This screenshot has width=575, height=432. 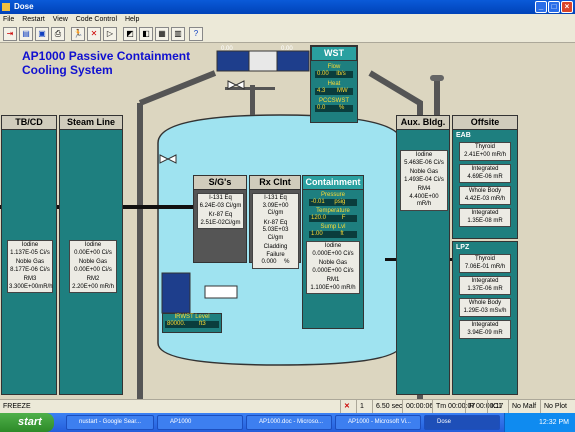 I want to click on maximize-button: □, so click(x=554, y=7).